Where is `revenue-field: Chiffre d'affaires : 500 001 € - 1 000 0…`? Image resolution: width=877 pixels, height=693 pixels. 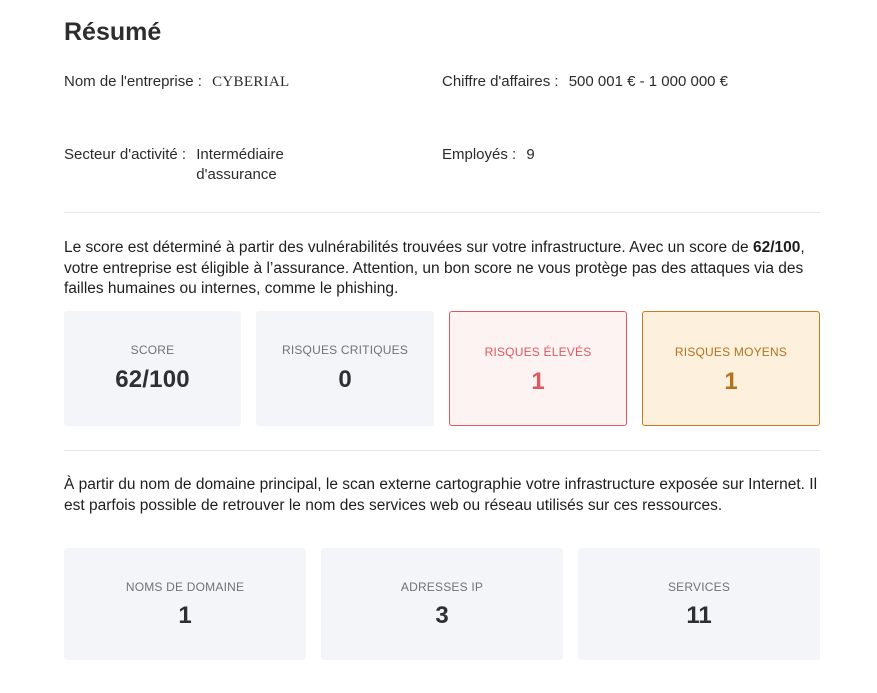
revenue-field: Chiffre d'affaires : 500 001 € - 1 000 0… is located at coordinates (585, 82).